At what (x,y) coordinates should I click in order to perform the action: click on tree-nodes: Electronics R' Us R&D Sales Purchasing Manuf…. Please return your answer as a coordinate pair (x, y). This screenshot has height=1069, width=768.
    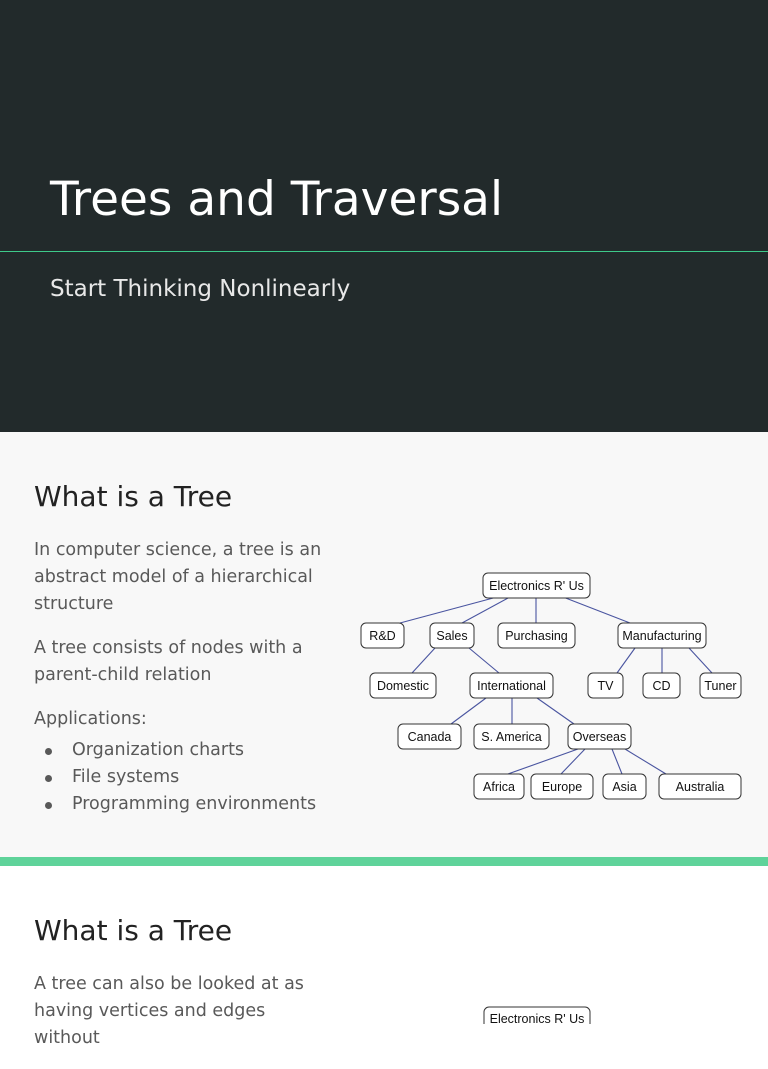
    Looking at the image, I should click on (551, 686).